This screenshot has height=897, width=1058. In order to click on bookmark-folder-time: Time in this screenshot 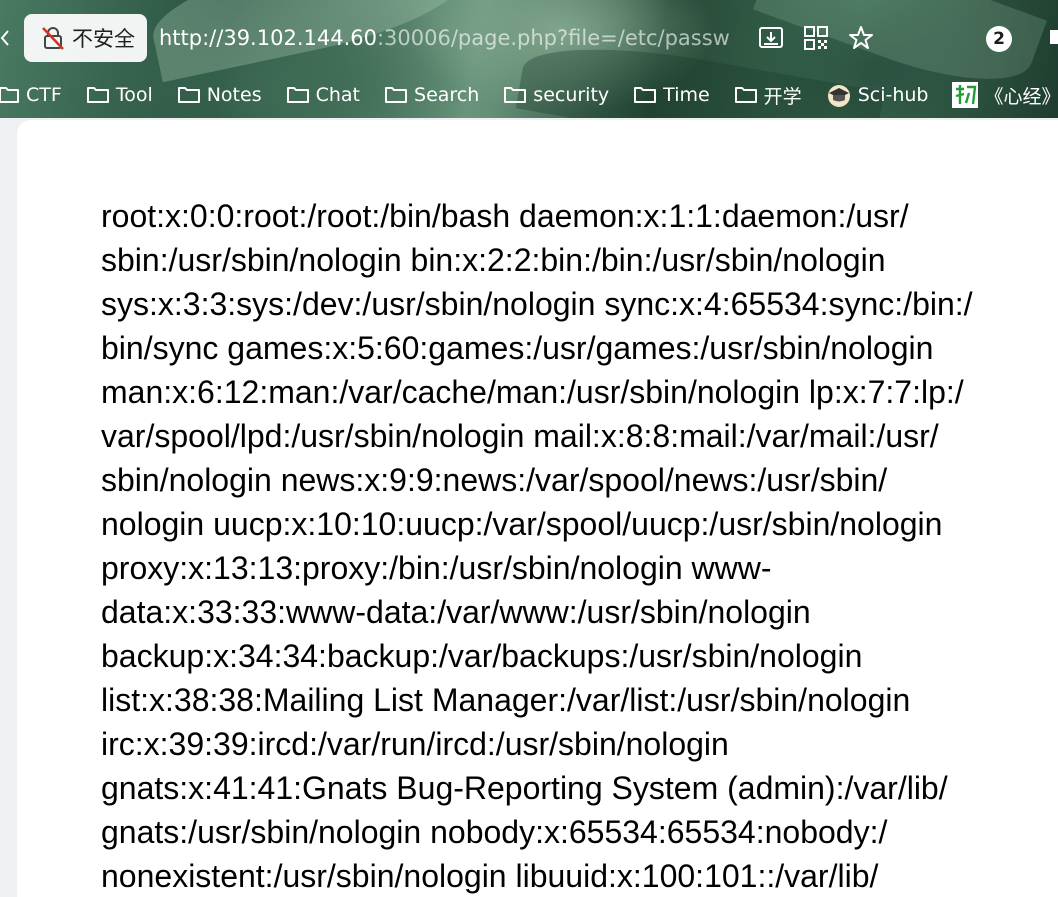, I will do `click(671, 95)`.